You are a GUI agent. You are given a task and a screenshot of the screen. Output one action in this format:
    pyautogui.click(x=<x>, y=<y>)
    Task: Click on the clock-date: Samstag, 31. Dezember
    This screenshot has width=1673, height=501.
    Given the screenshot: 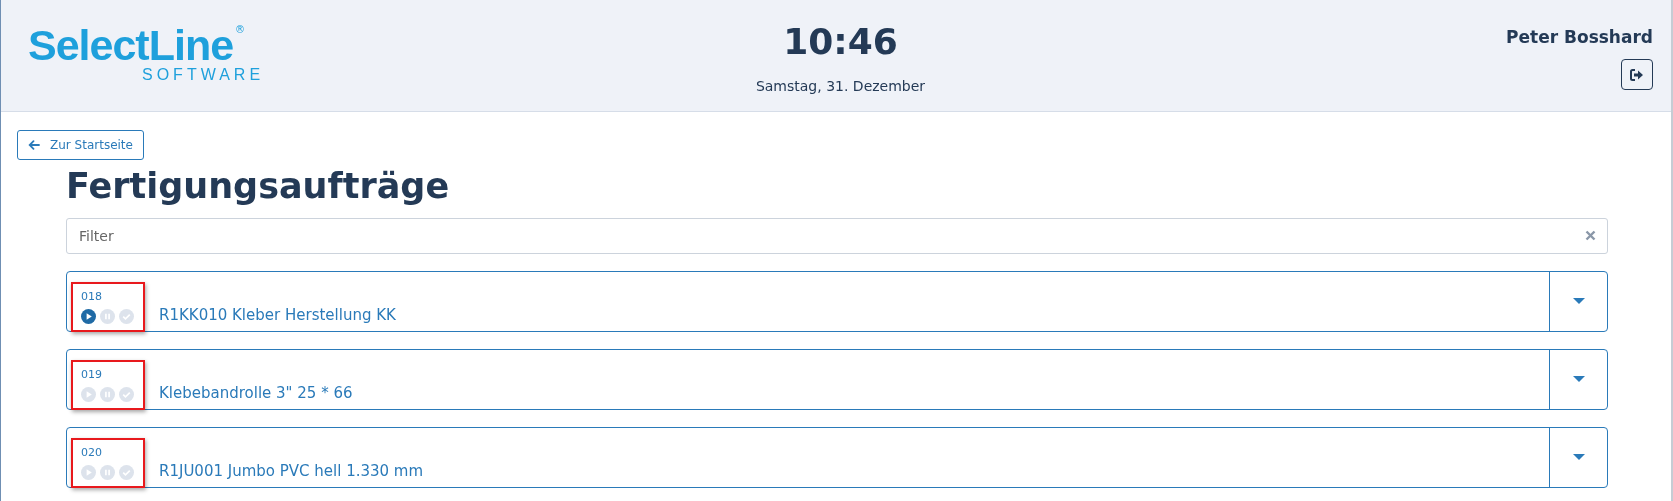 What is the action you would take?
    pyautogui.click(x=840, y=86)
    